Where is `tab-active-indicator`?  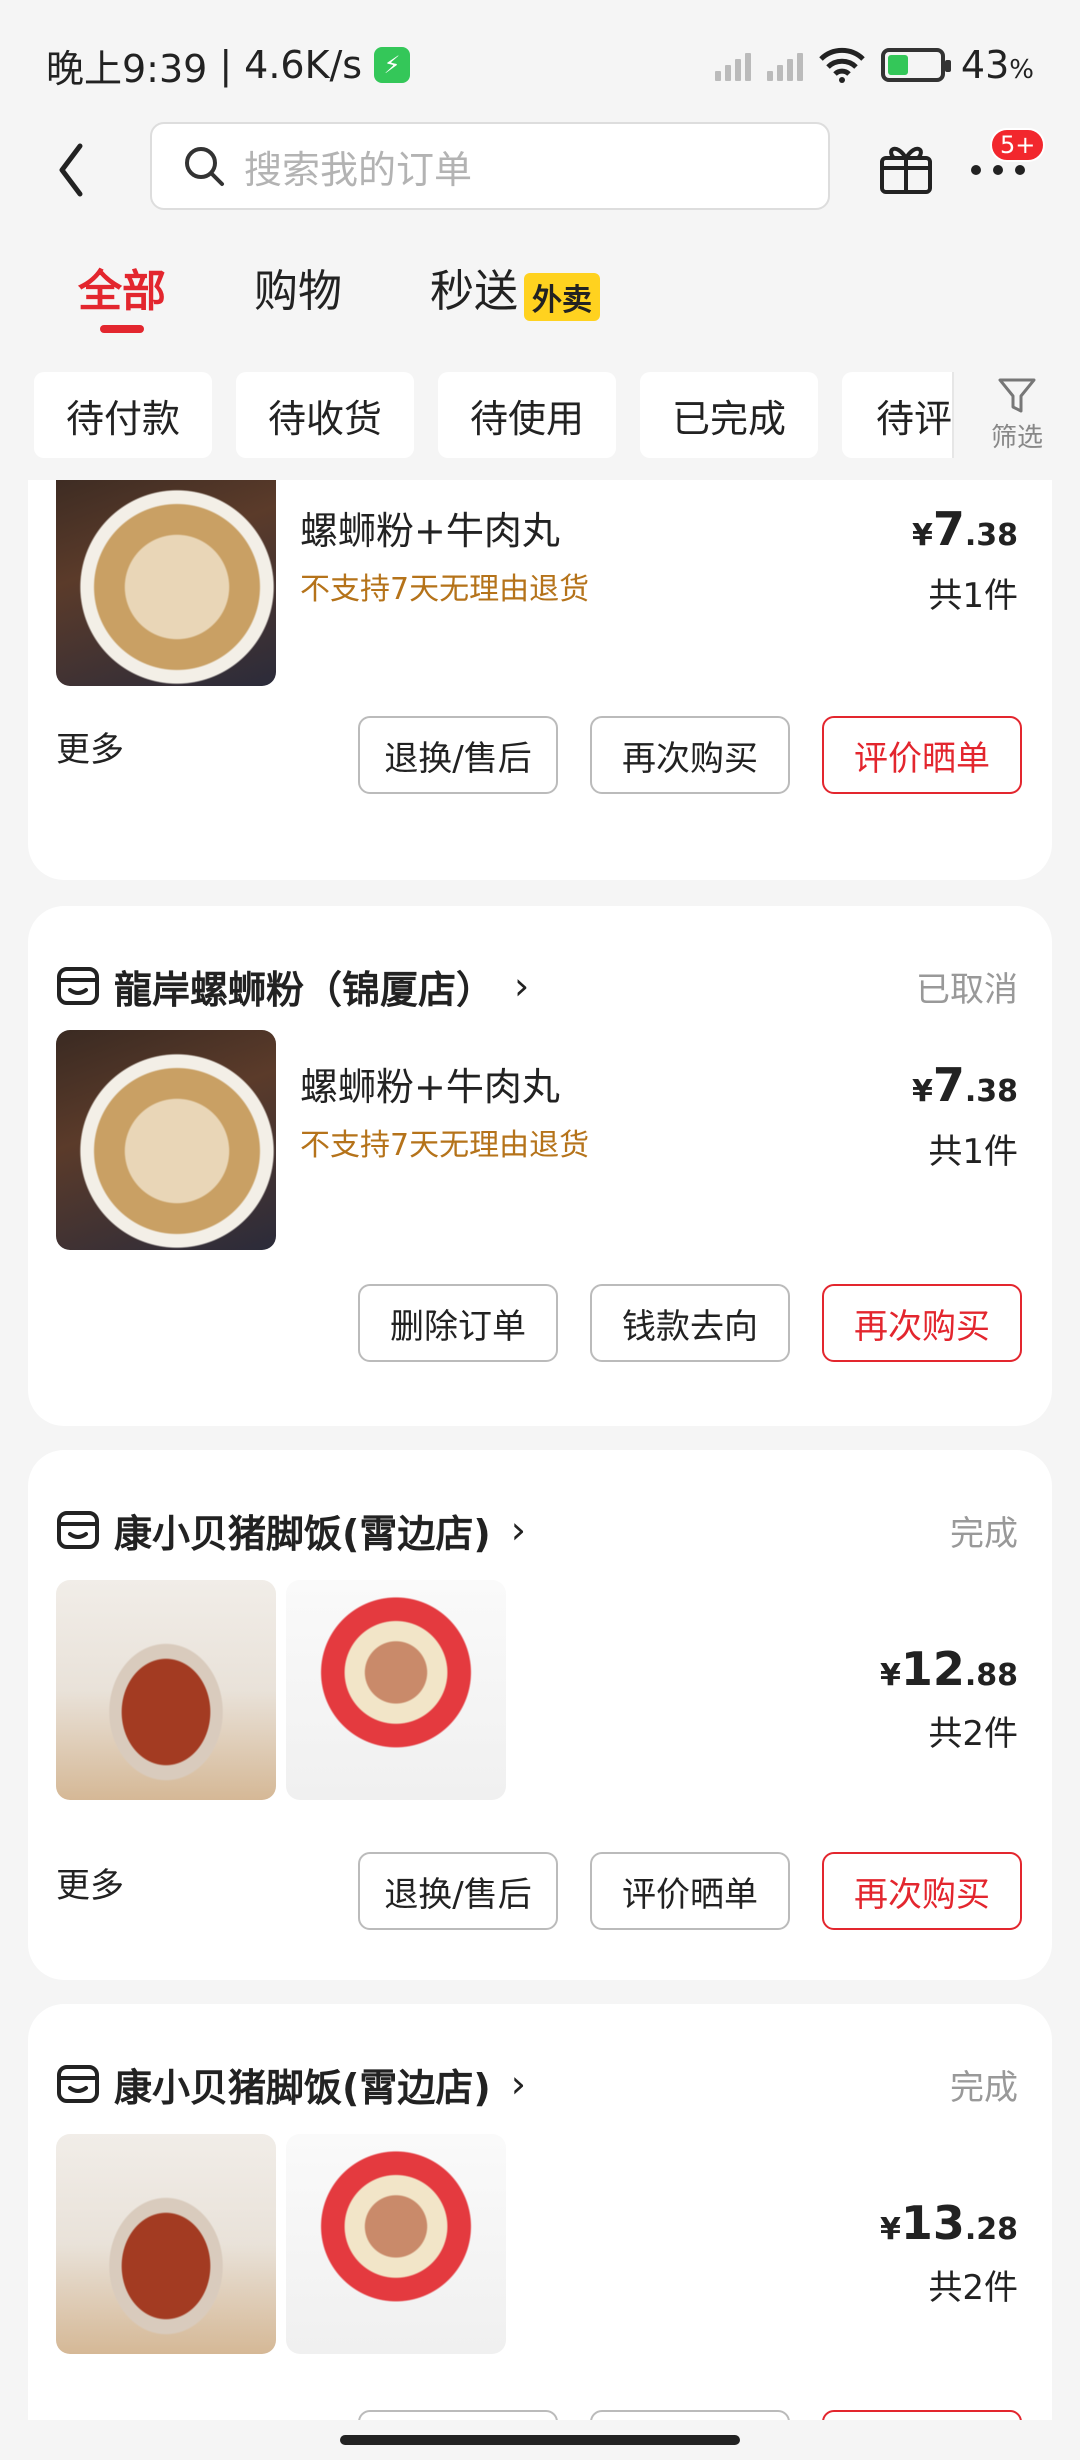 tab-active-indicator is located at coordinates (122, 329).